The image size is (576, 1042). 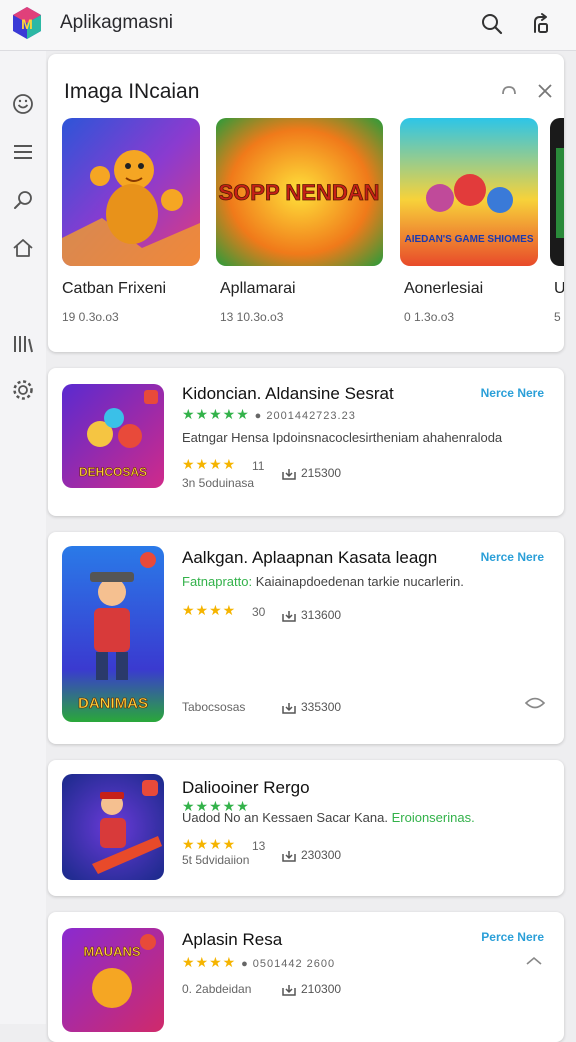 What do you see at coordinates (288, 393) in the screenshot?
I see `app-name: Kidoncian. Aldansine Sesrat` at bounding box center [288, 393].